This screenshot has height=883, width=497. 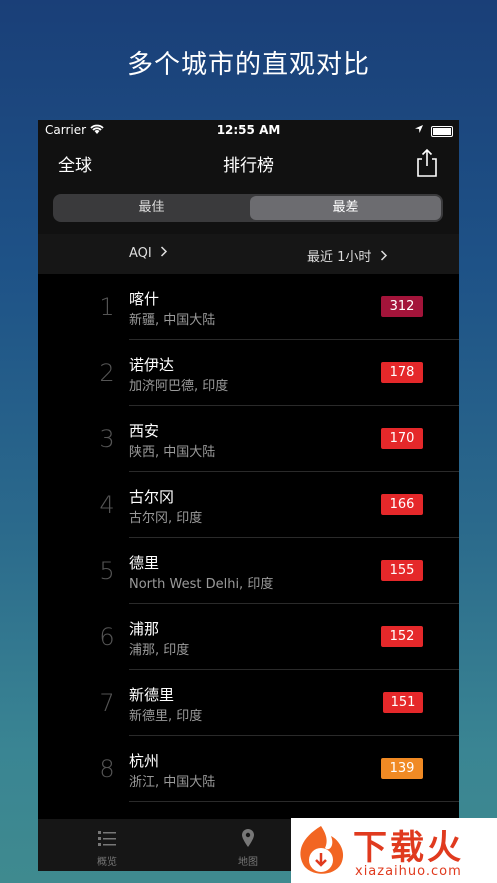 What do you see at coordinates (248, 862) in the screenshot?
I see `tab-map-label: 地图` at bounding box center [248, 862].